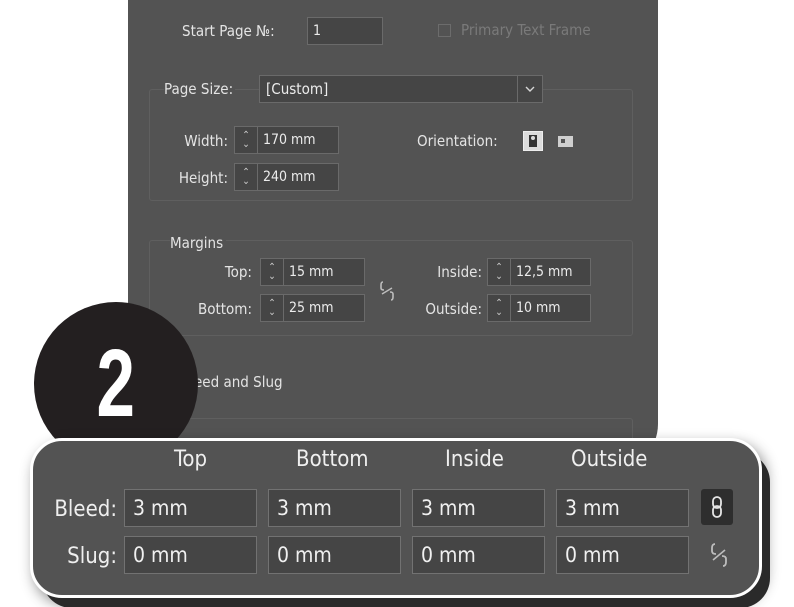 This screenshot has height=607, width=794. Describe the element at coordinates (550, 272) in the screenshot. I see `margin-inside-value: 12,5 mm` at that location.